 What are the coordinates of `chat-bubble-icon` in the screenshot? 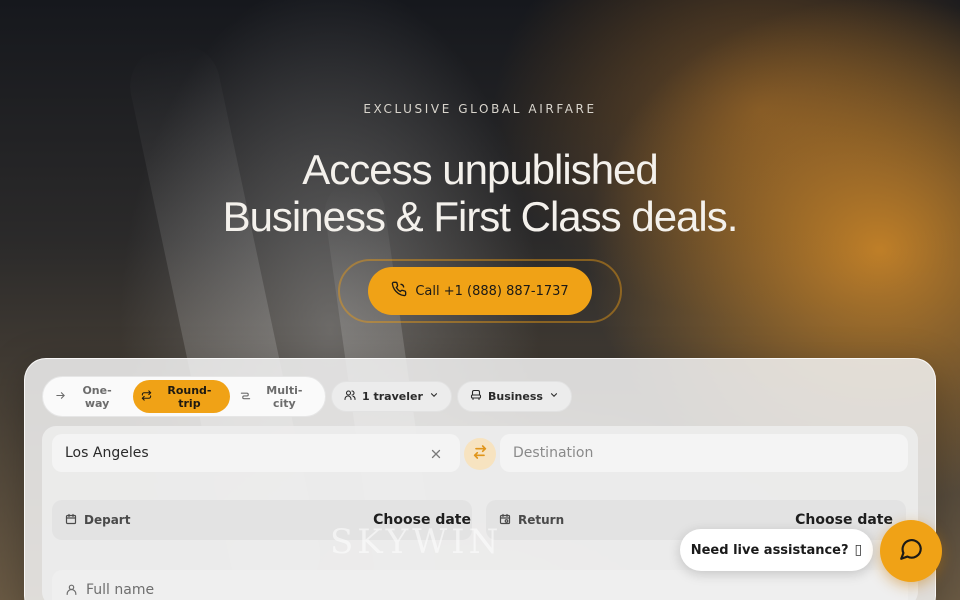 It's located at (911, 551).